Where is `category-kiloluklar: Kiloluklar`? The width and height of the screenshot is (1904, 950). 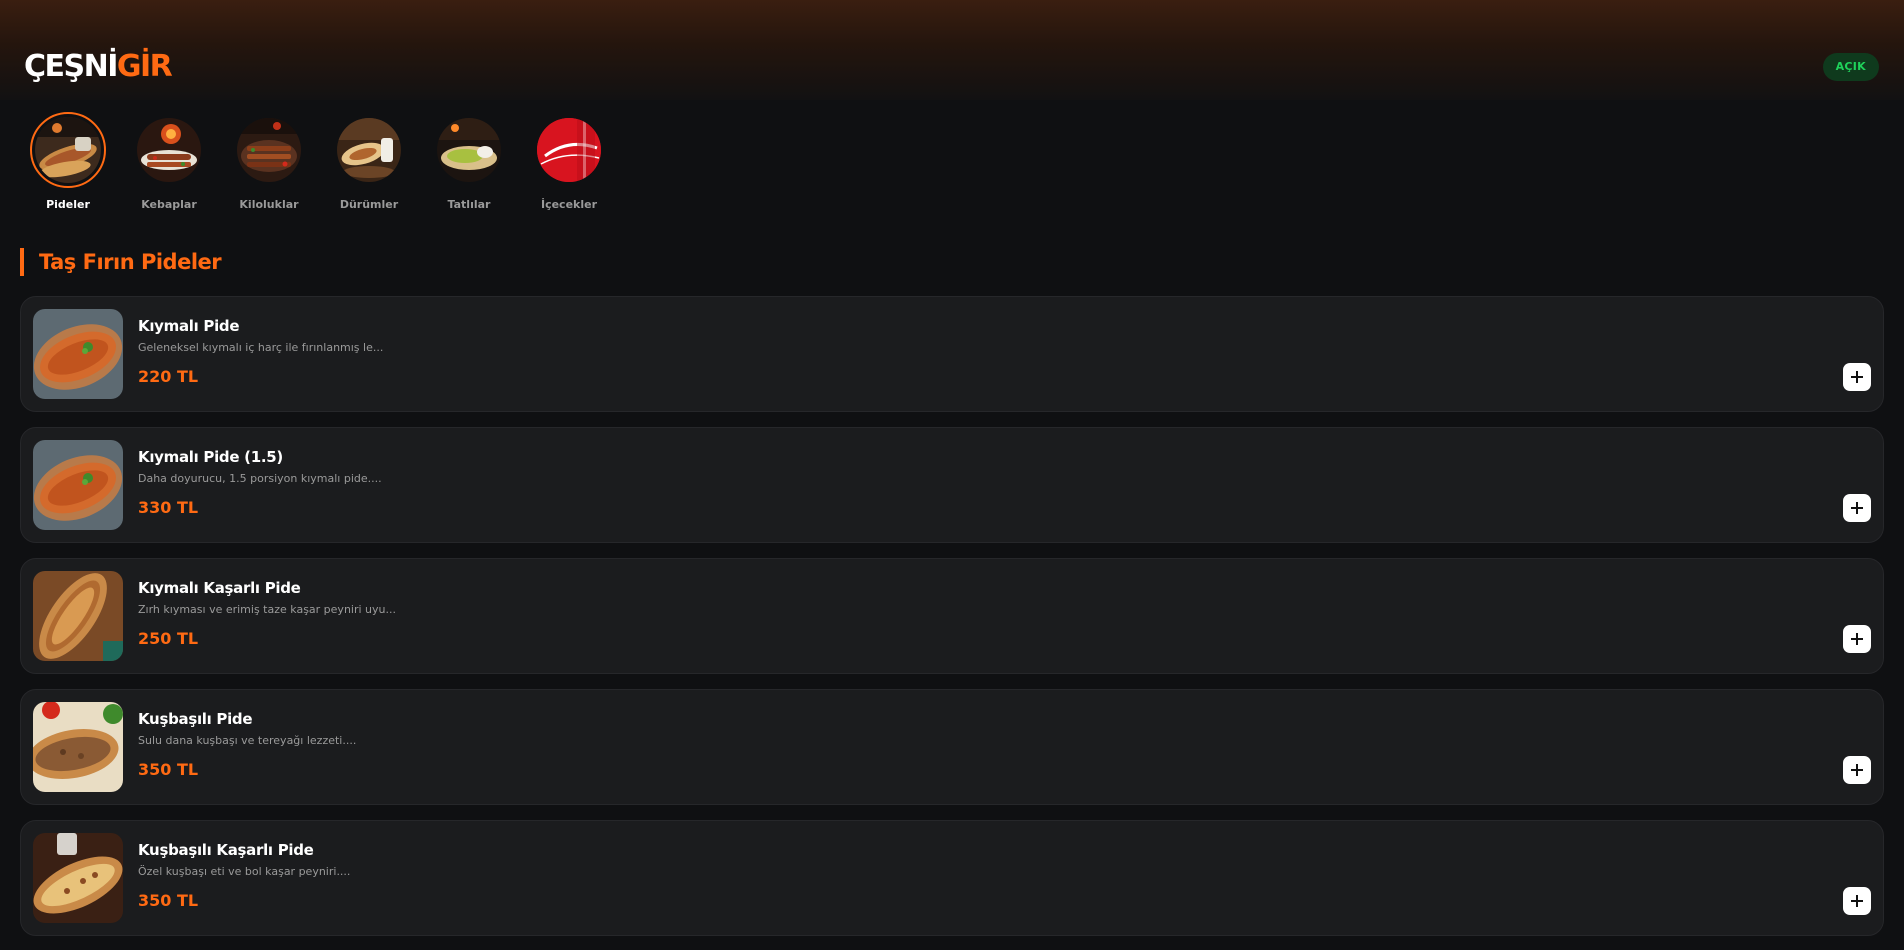 category-kiloluklar: Kiloluklar is located at coordinates (269, 161).